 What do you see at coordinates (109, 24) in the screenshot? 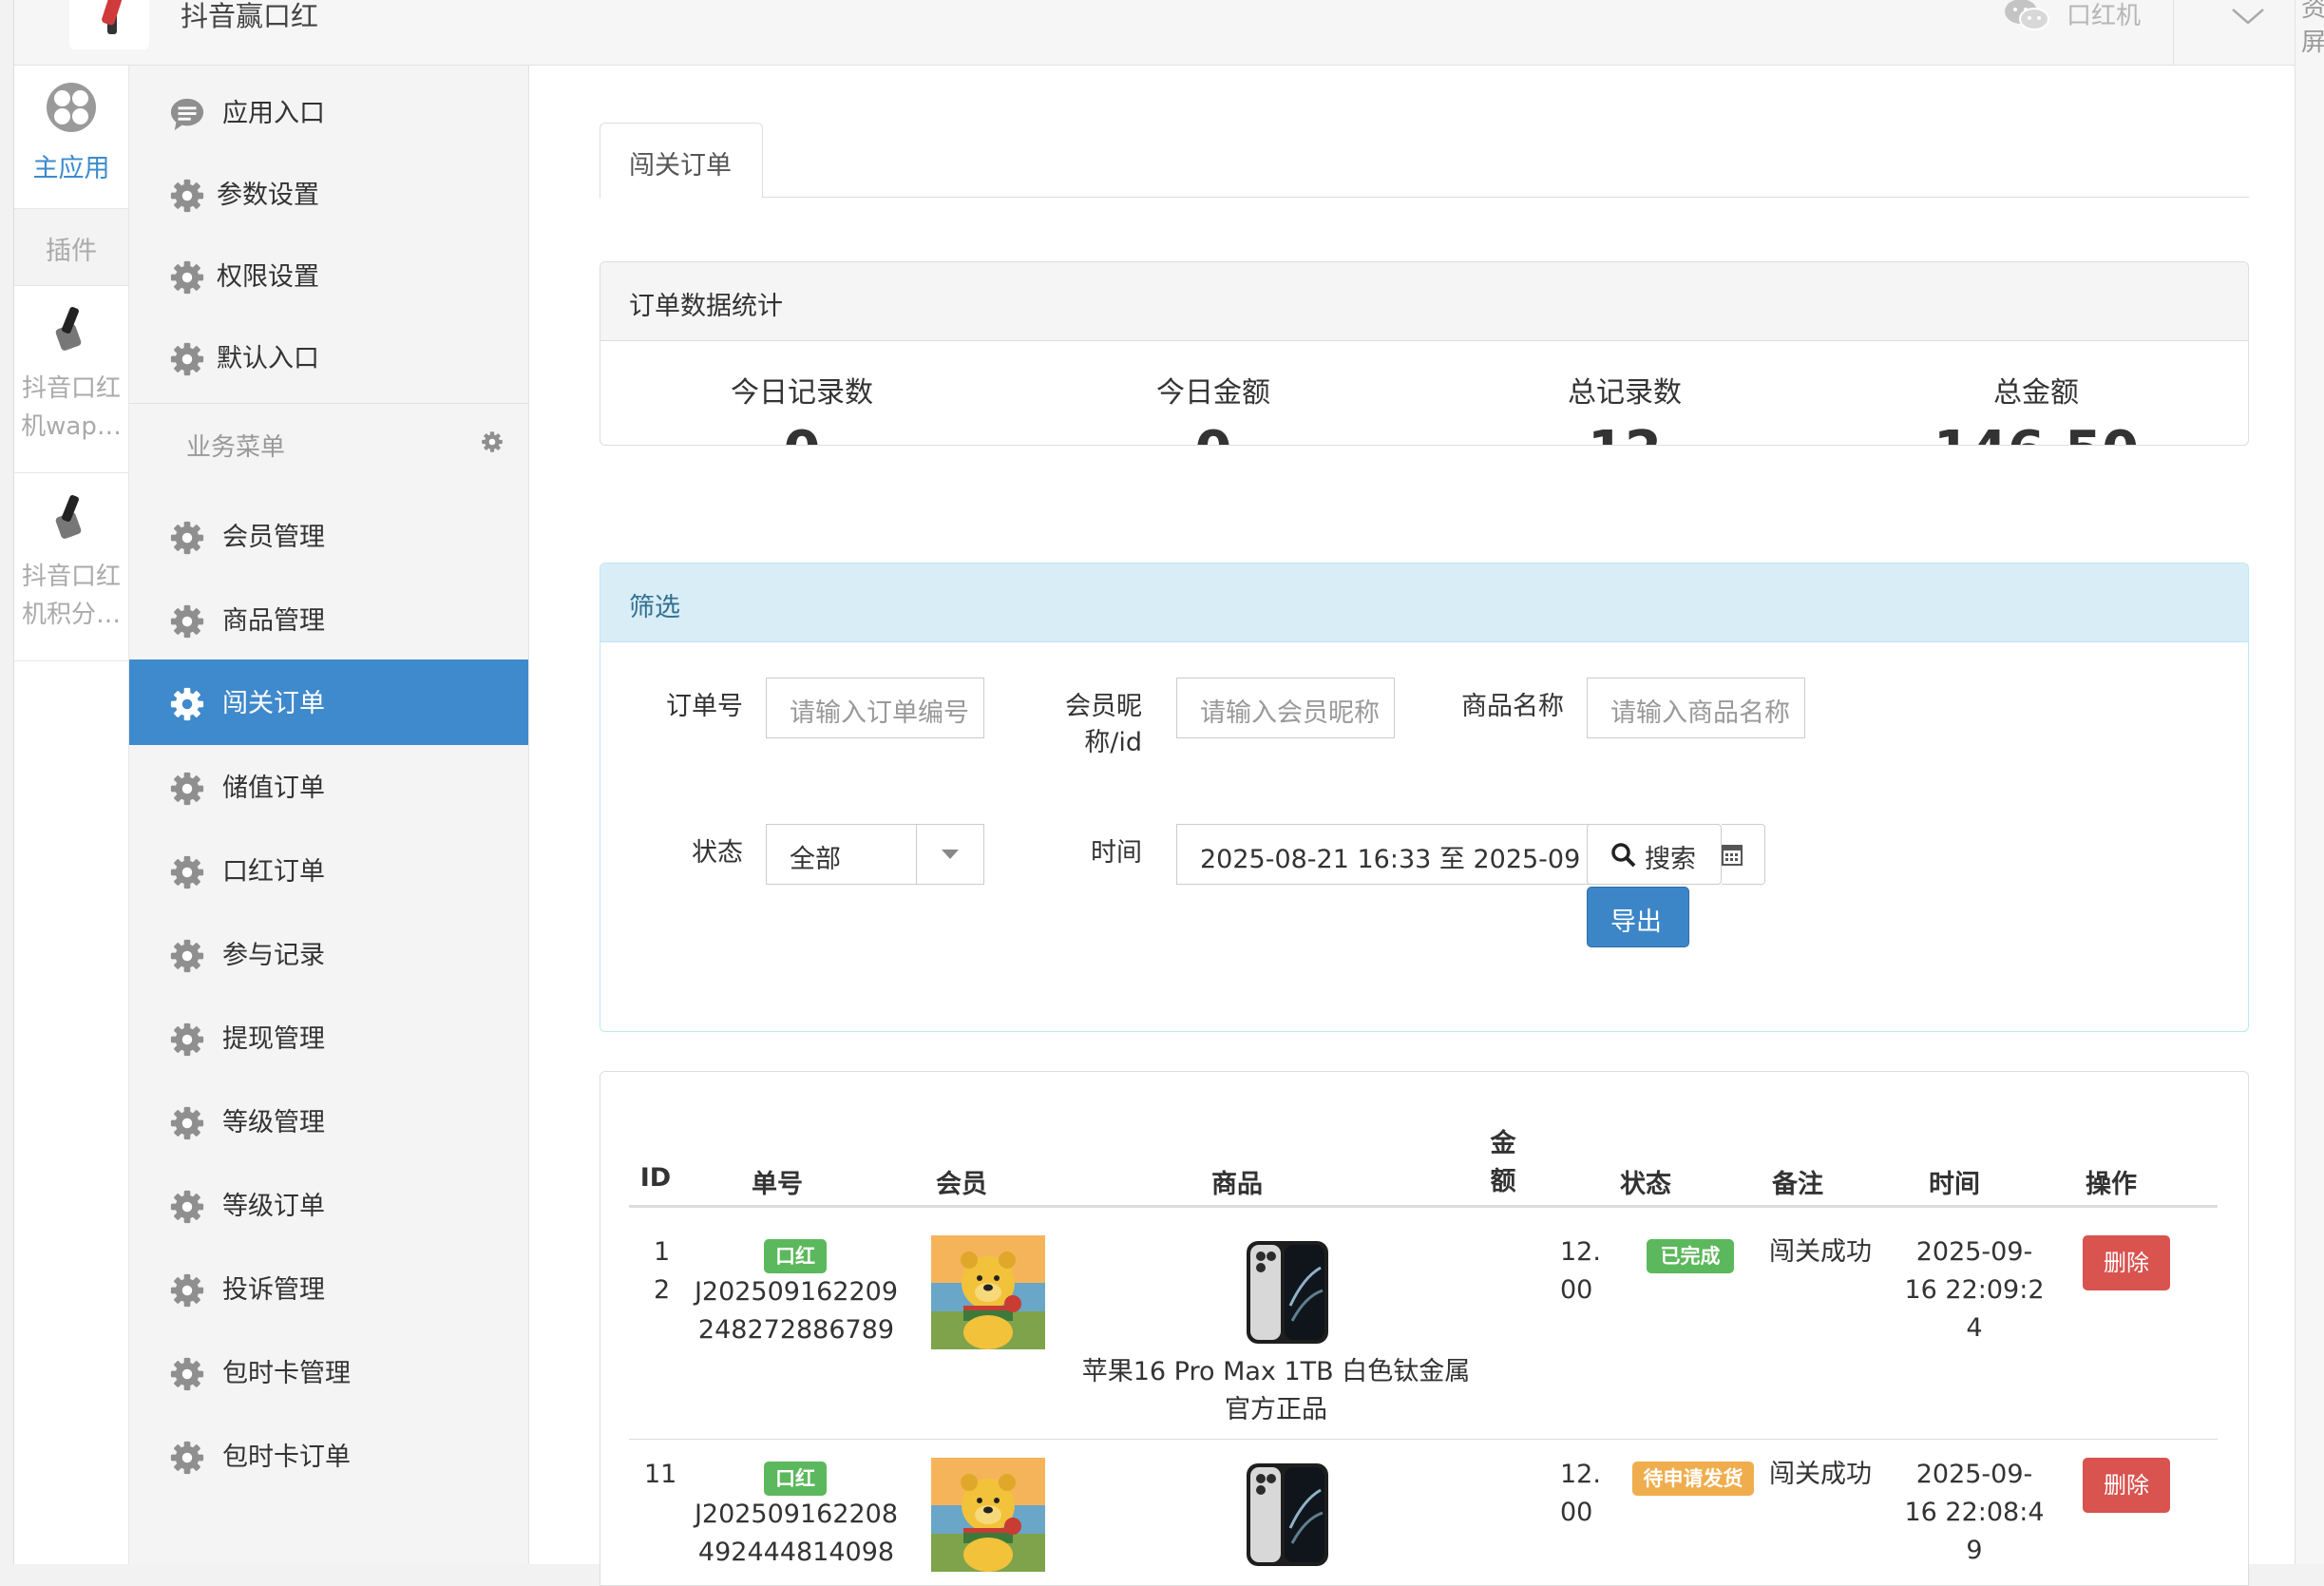
I see `app-logo` at bounding box center [109, 24].